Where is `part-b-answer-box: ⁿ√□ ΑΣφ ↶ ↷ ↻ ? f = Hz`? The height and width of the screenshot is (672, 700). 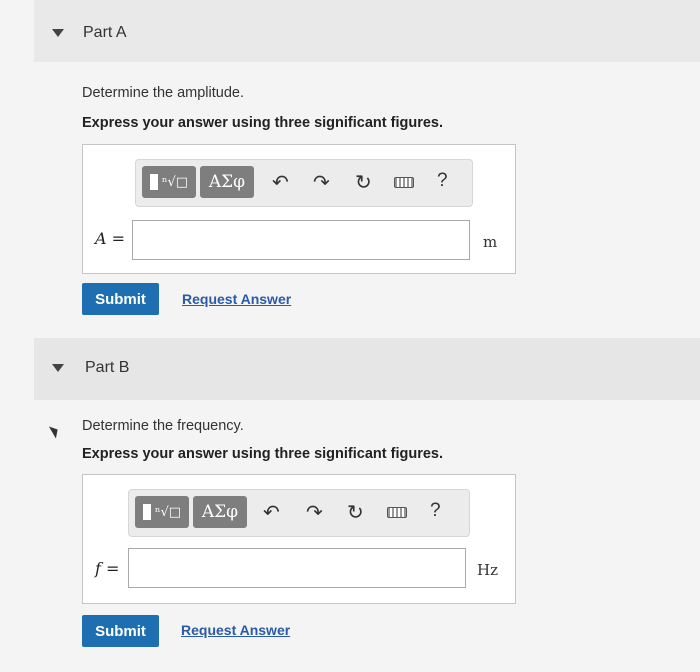 part-b-answer-box: ⁿ√□ ΑΣφ ↶ ↷ ↻ ? f = Hz is located at coordinates (299, 539).